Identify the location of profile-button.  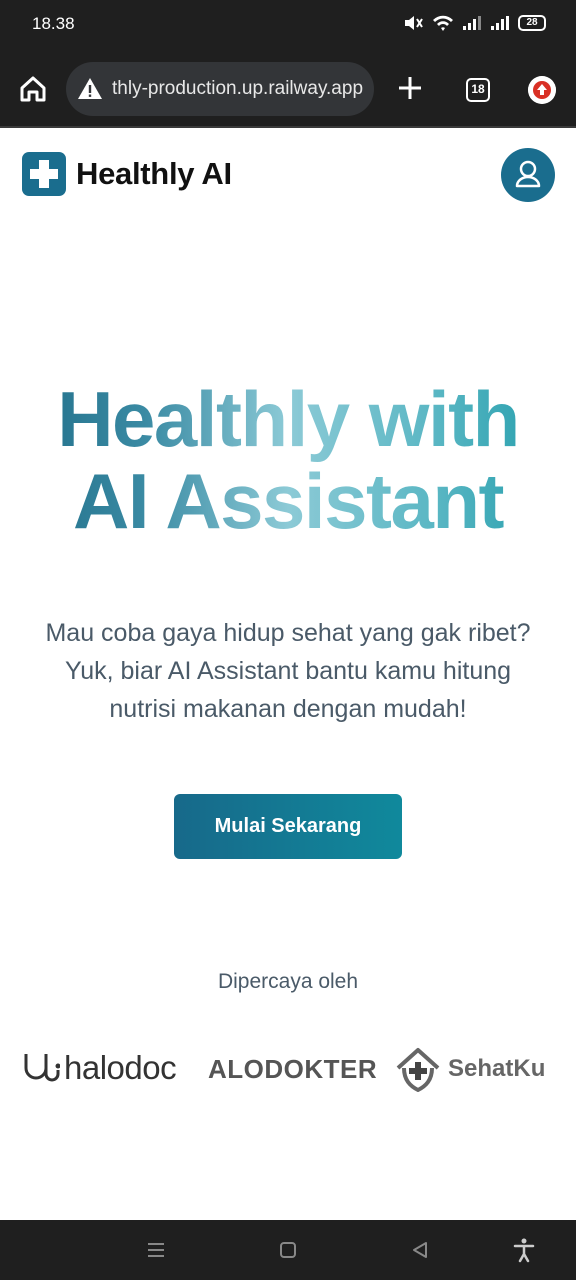
(528, 175).